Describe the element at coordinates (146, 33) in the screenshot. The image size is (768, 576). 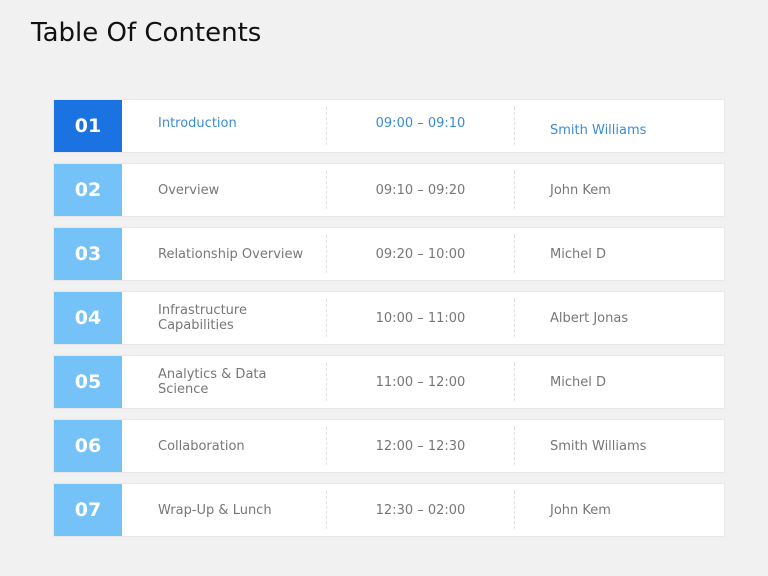
I see `page-title: Table Of Contents` at that location.